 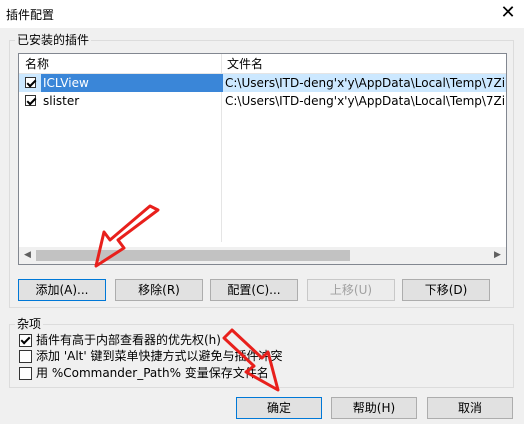 What do you see at coordinates (470, 408) in the screenshot?
I see `cancel-button: 取消` at bounding box center [470, 408].